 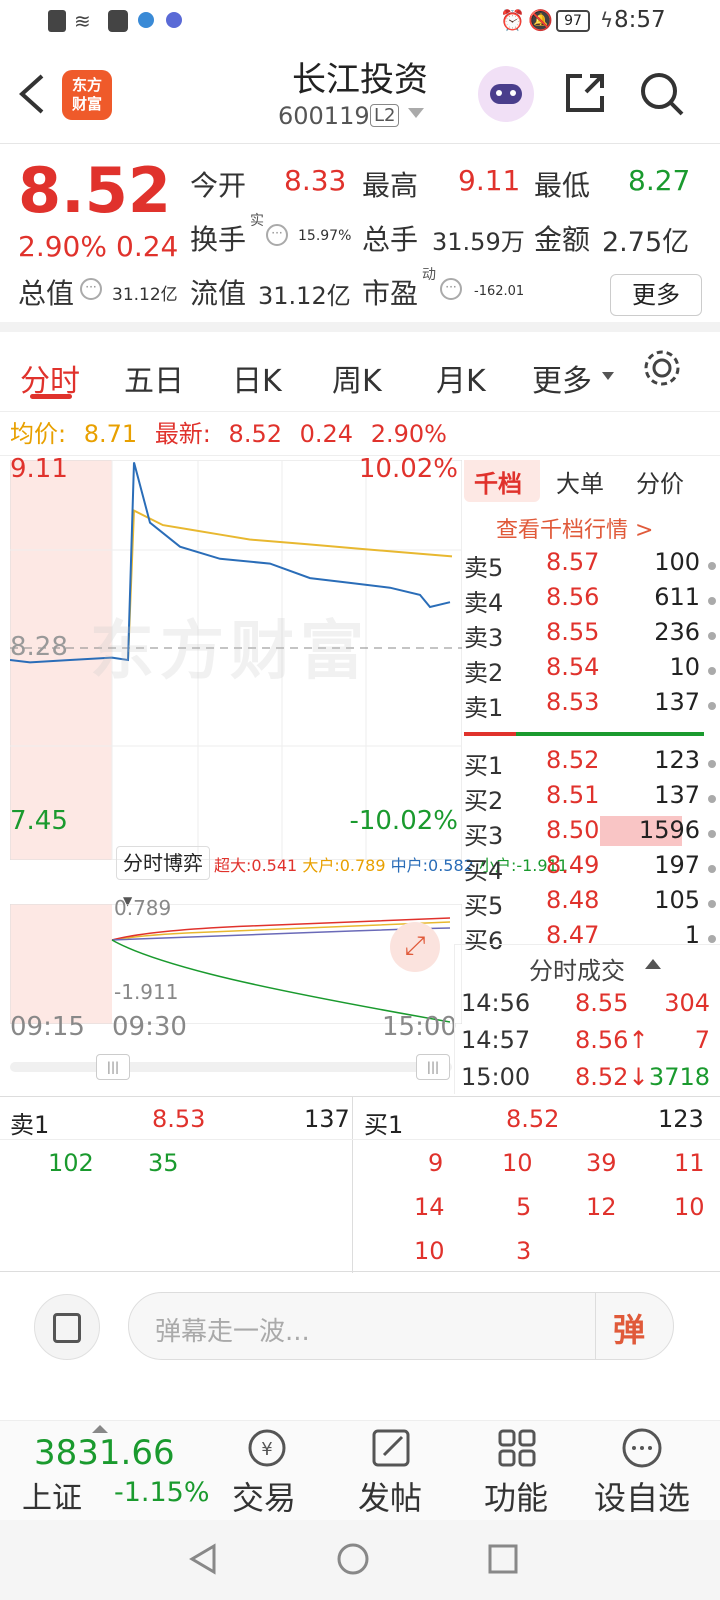 I want to click on turnover-label: 换手, so click(x=218, y=239).